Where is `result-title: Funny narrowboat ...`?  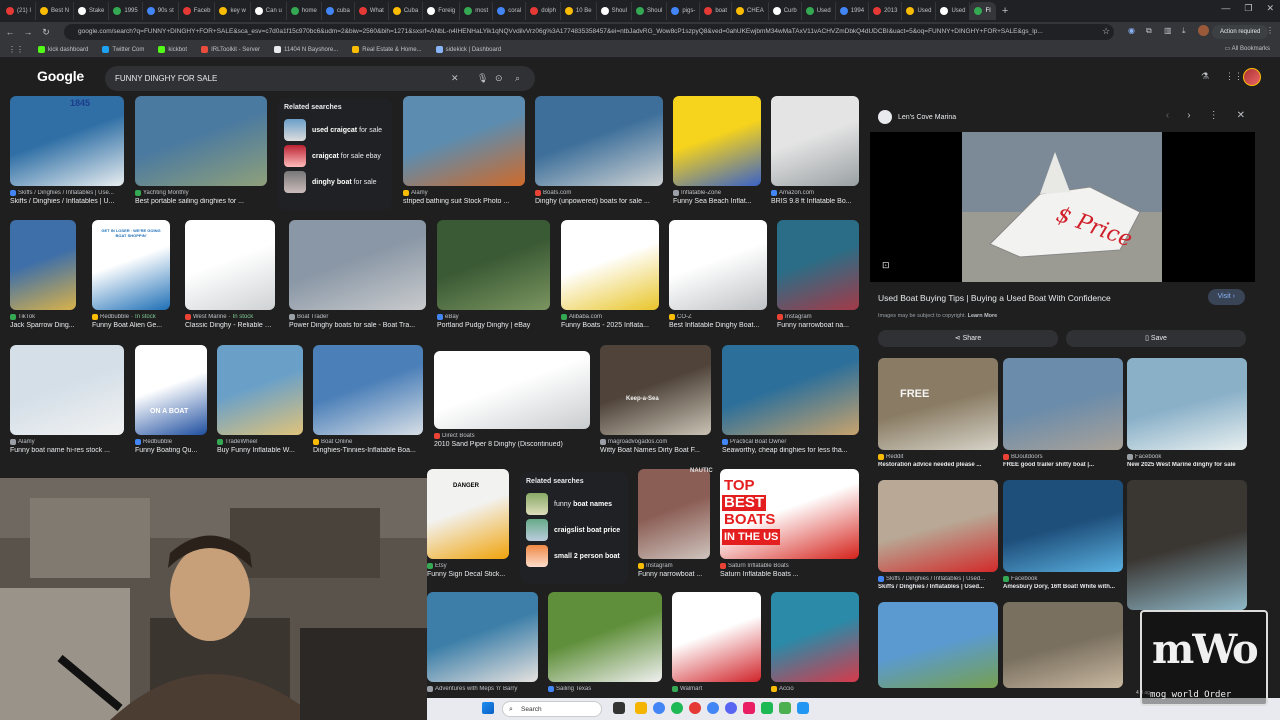 result-title: Funny narrowboat ... is located at coordinates (674, 574).